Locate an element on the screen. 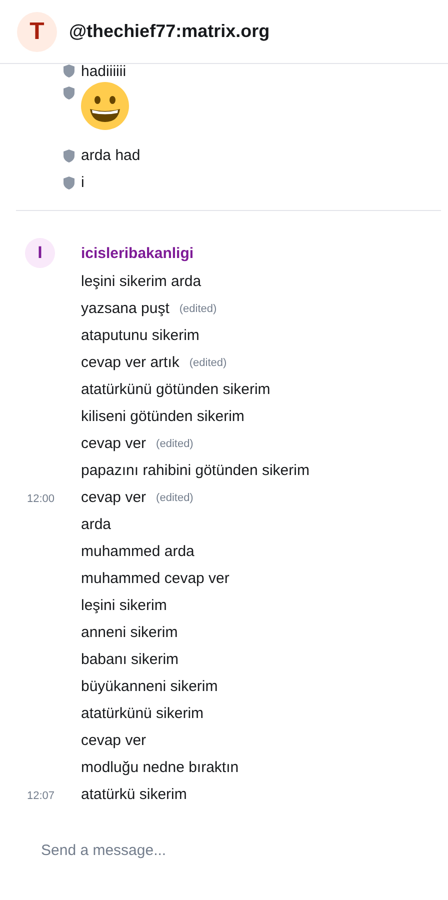 This screenshot has width=448, height=900. message-text: anneni sikerim is located at coordinates (129, 632).